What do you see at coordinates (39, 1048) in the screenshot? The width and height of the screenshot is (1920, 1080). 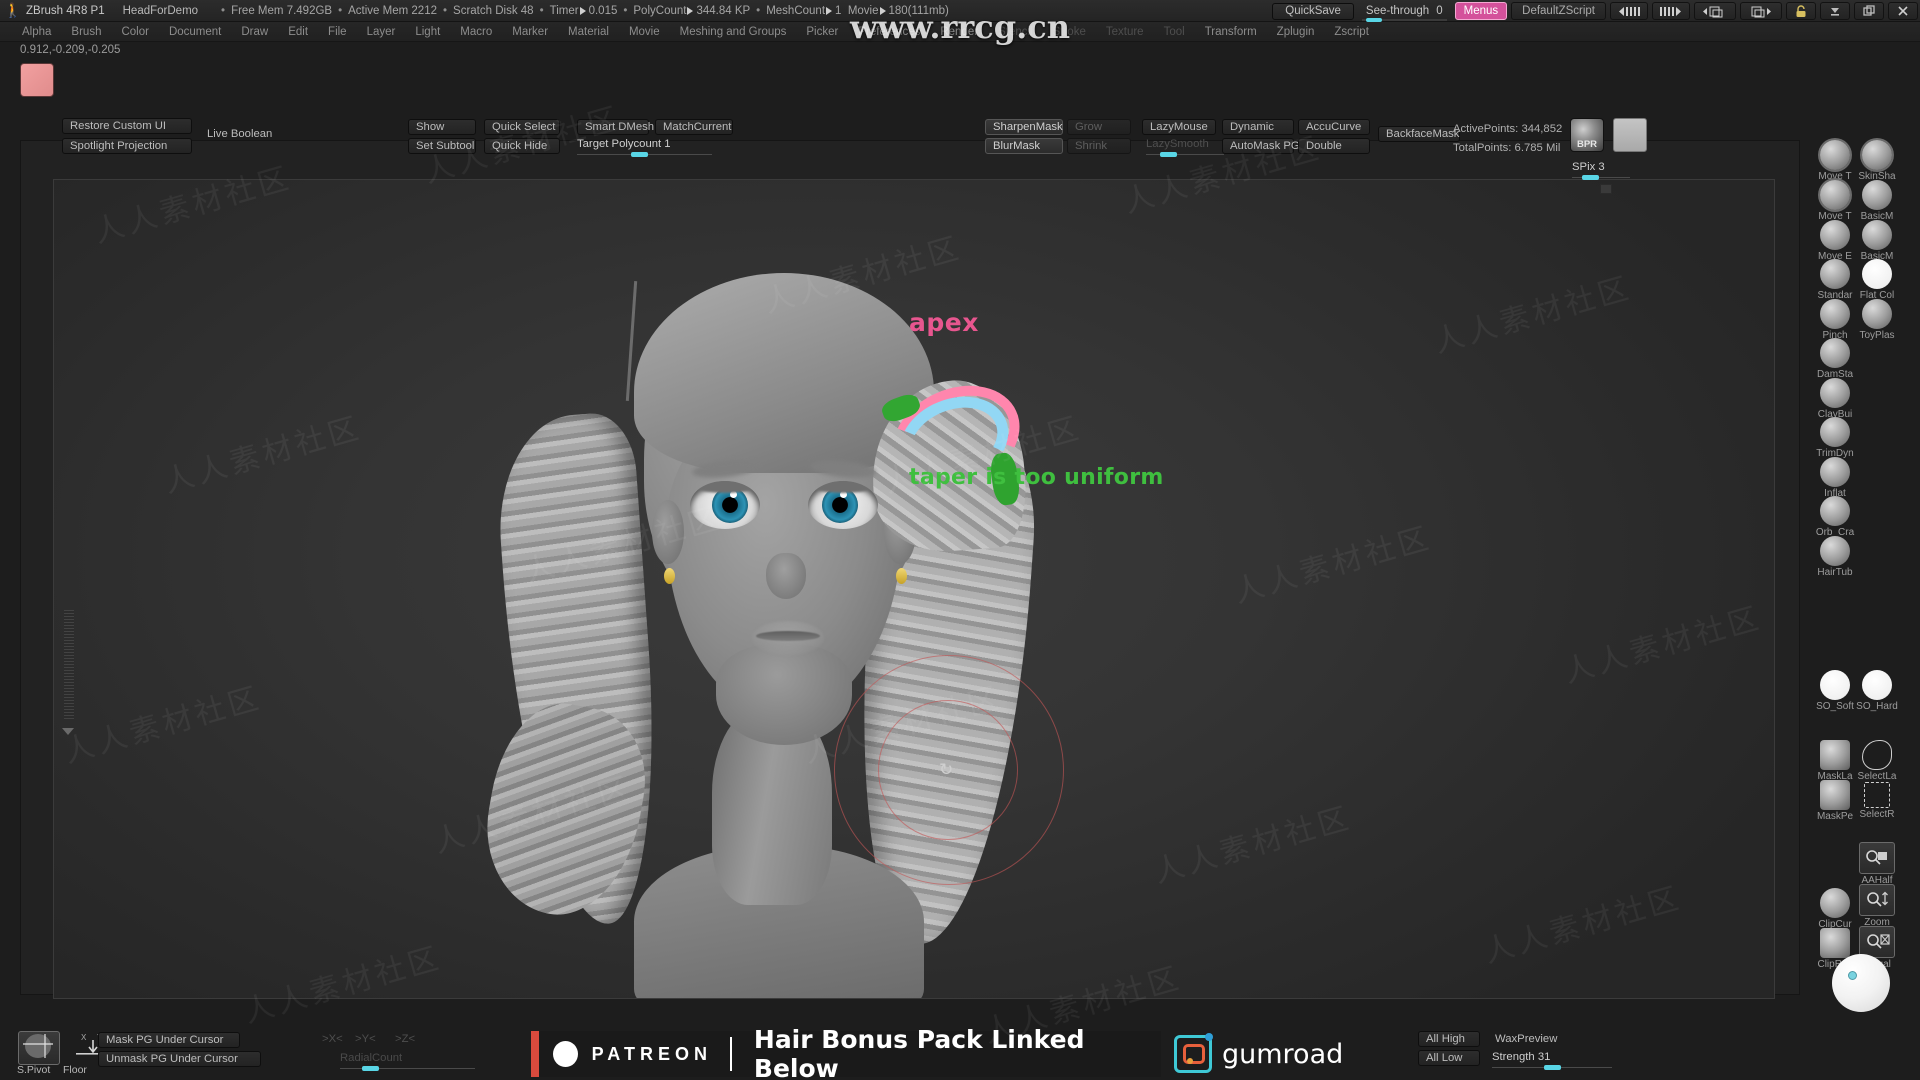 I see `s-pivot-button` at bounding box center [39, 1048].